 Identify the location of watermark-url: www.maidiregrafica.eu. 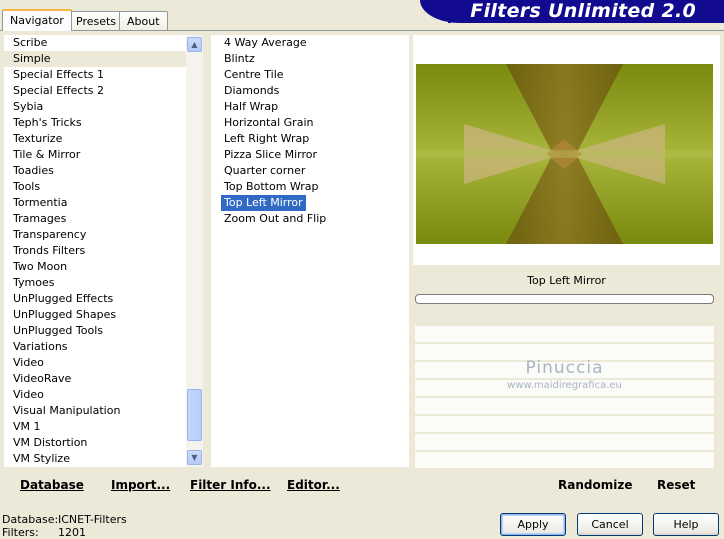
(564, 385).